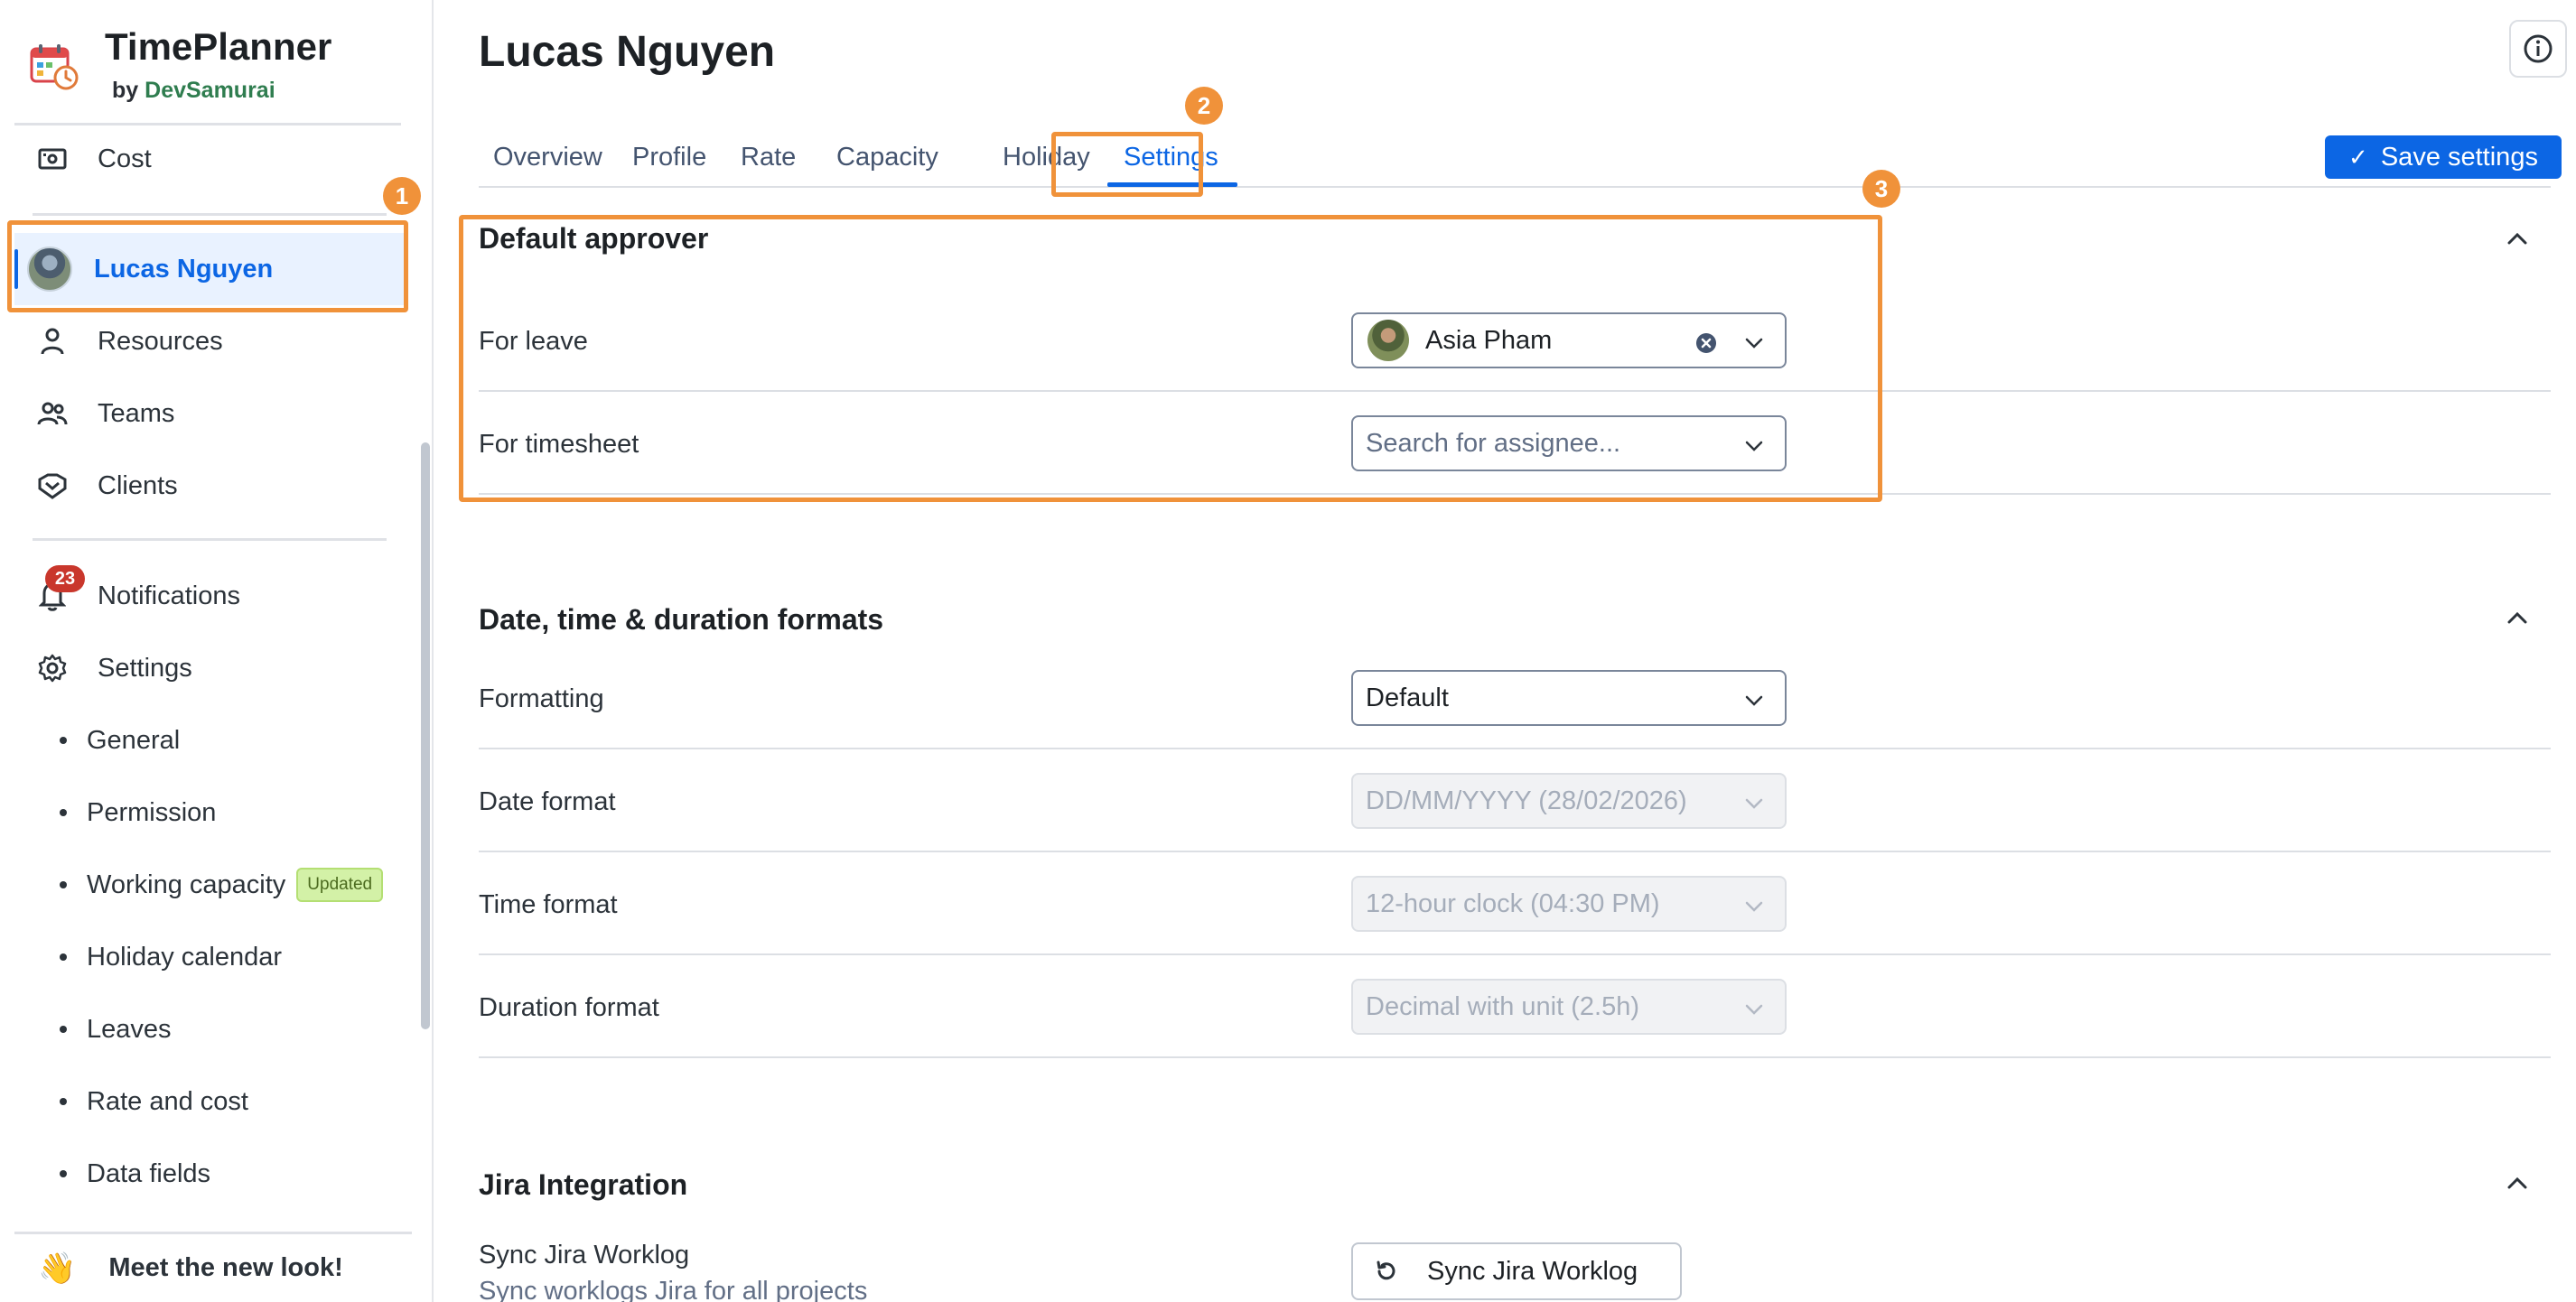 Image resolution: width=2576 pixels, height=1302 pixels. I want to click on sidebar-item-label: Clients, so click(138, 485).